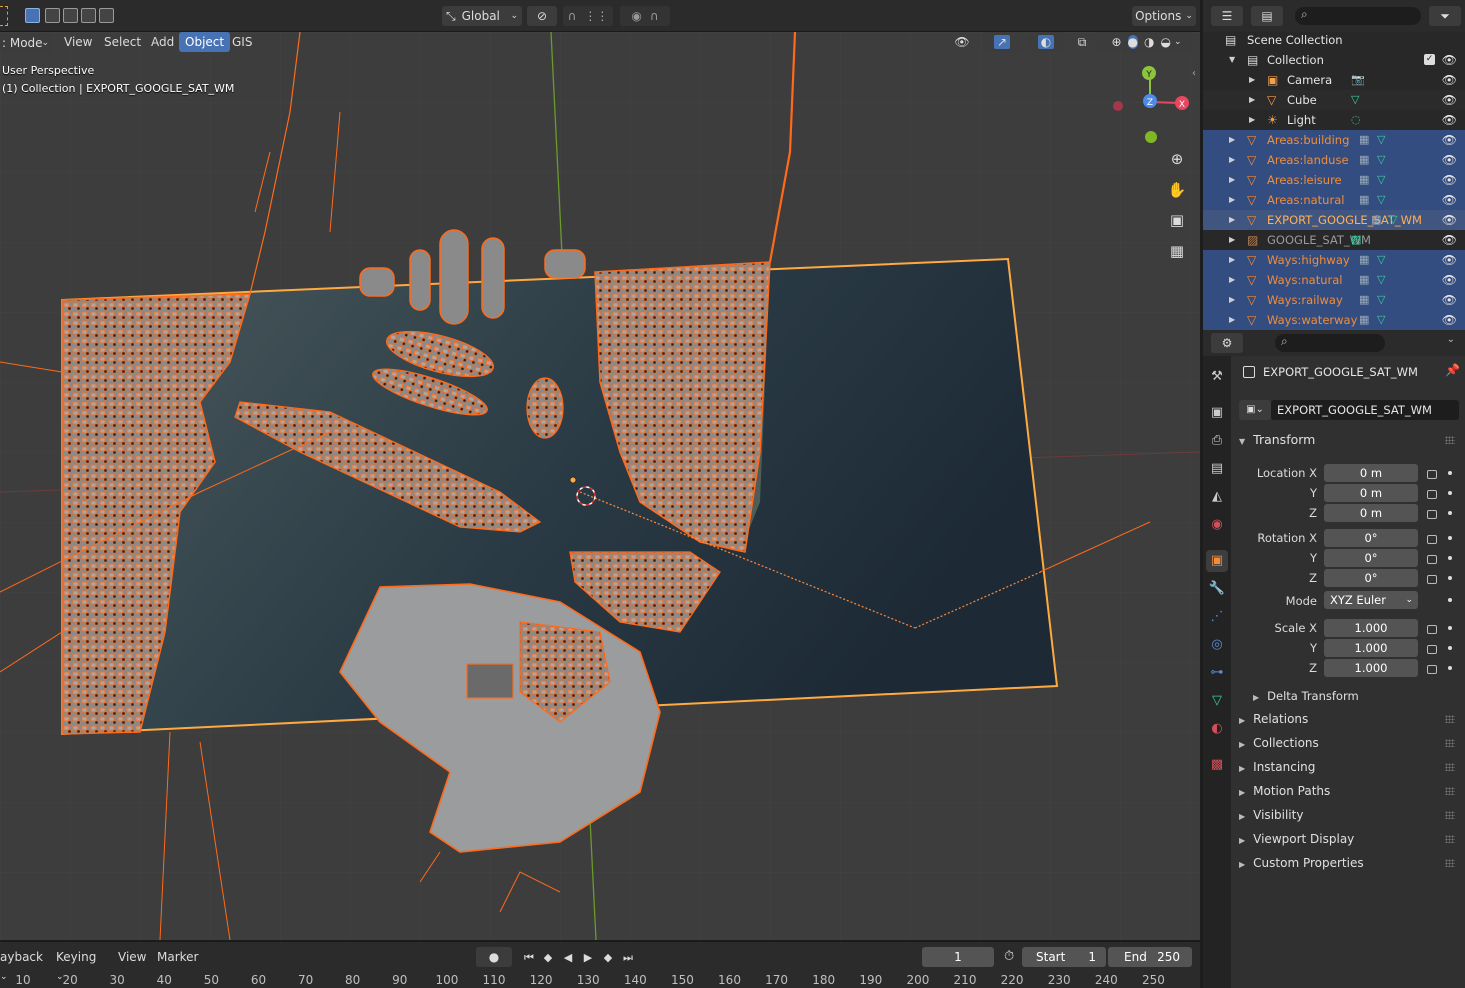 This screenshot has width=1465, height=988. I want to click on gizmo-neg-y, so click(1151, 137).